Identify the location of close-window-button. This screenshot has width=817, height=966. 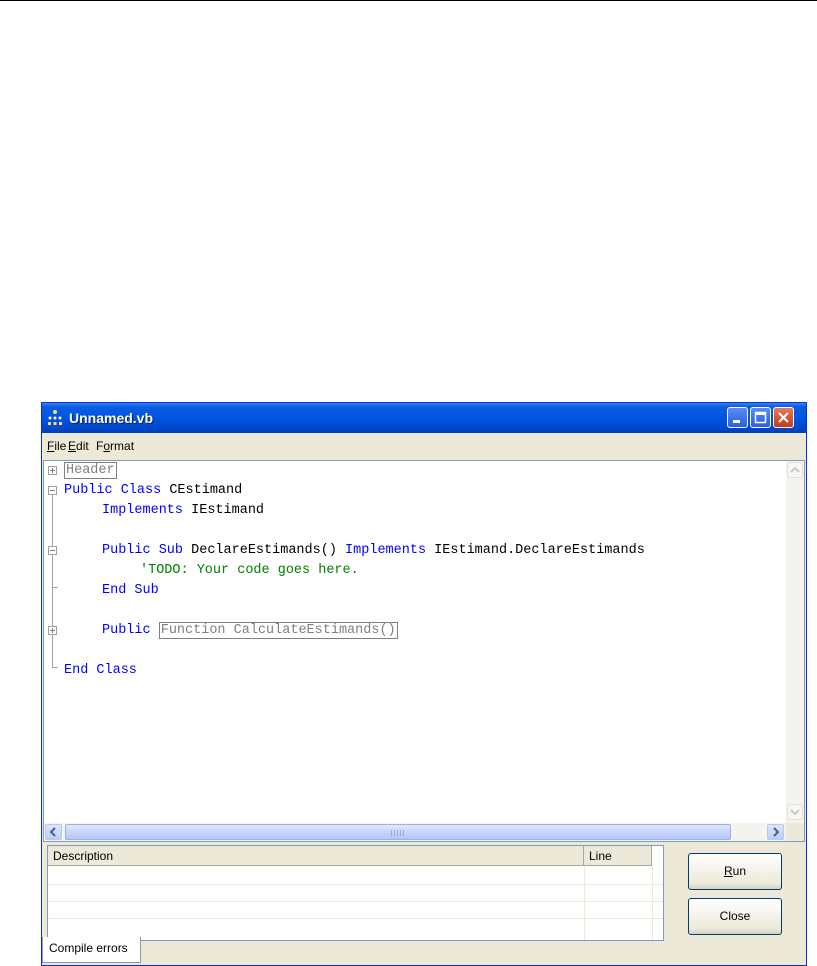
(783, 417).